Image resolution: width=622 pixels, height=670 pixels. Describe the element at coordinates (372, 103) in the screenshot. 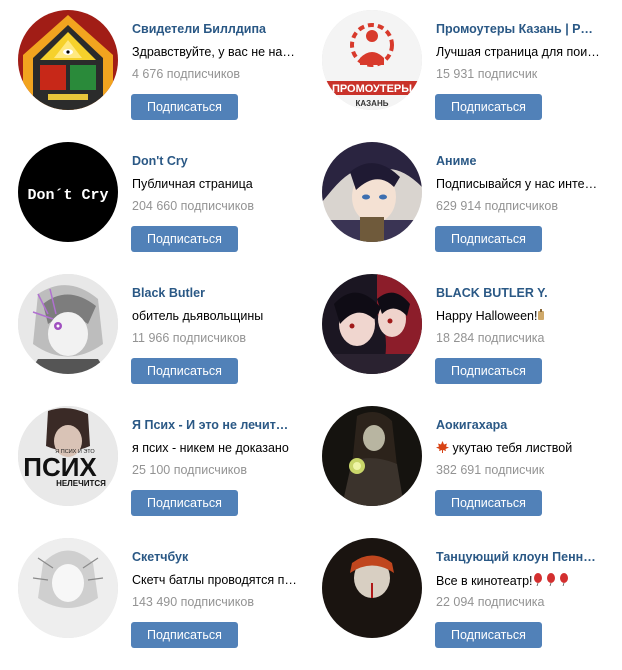

I see `promo-avatar-city: КАЗАНЬ` at that location.